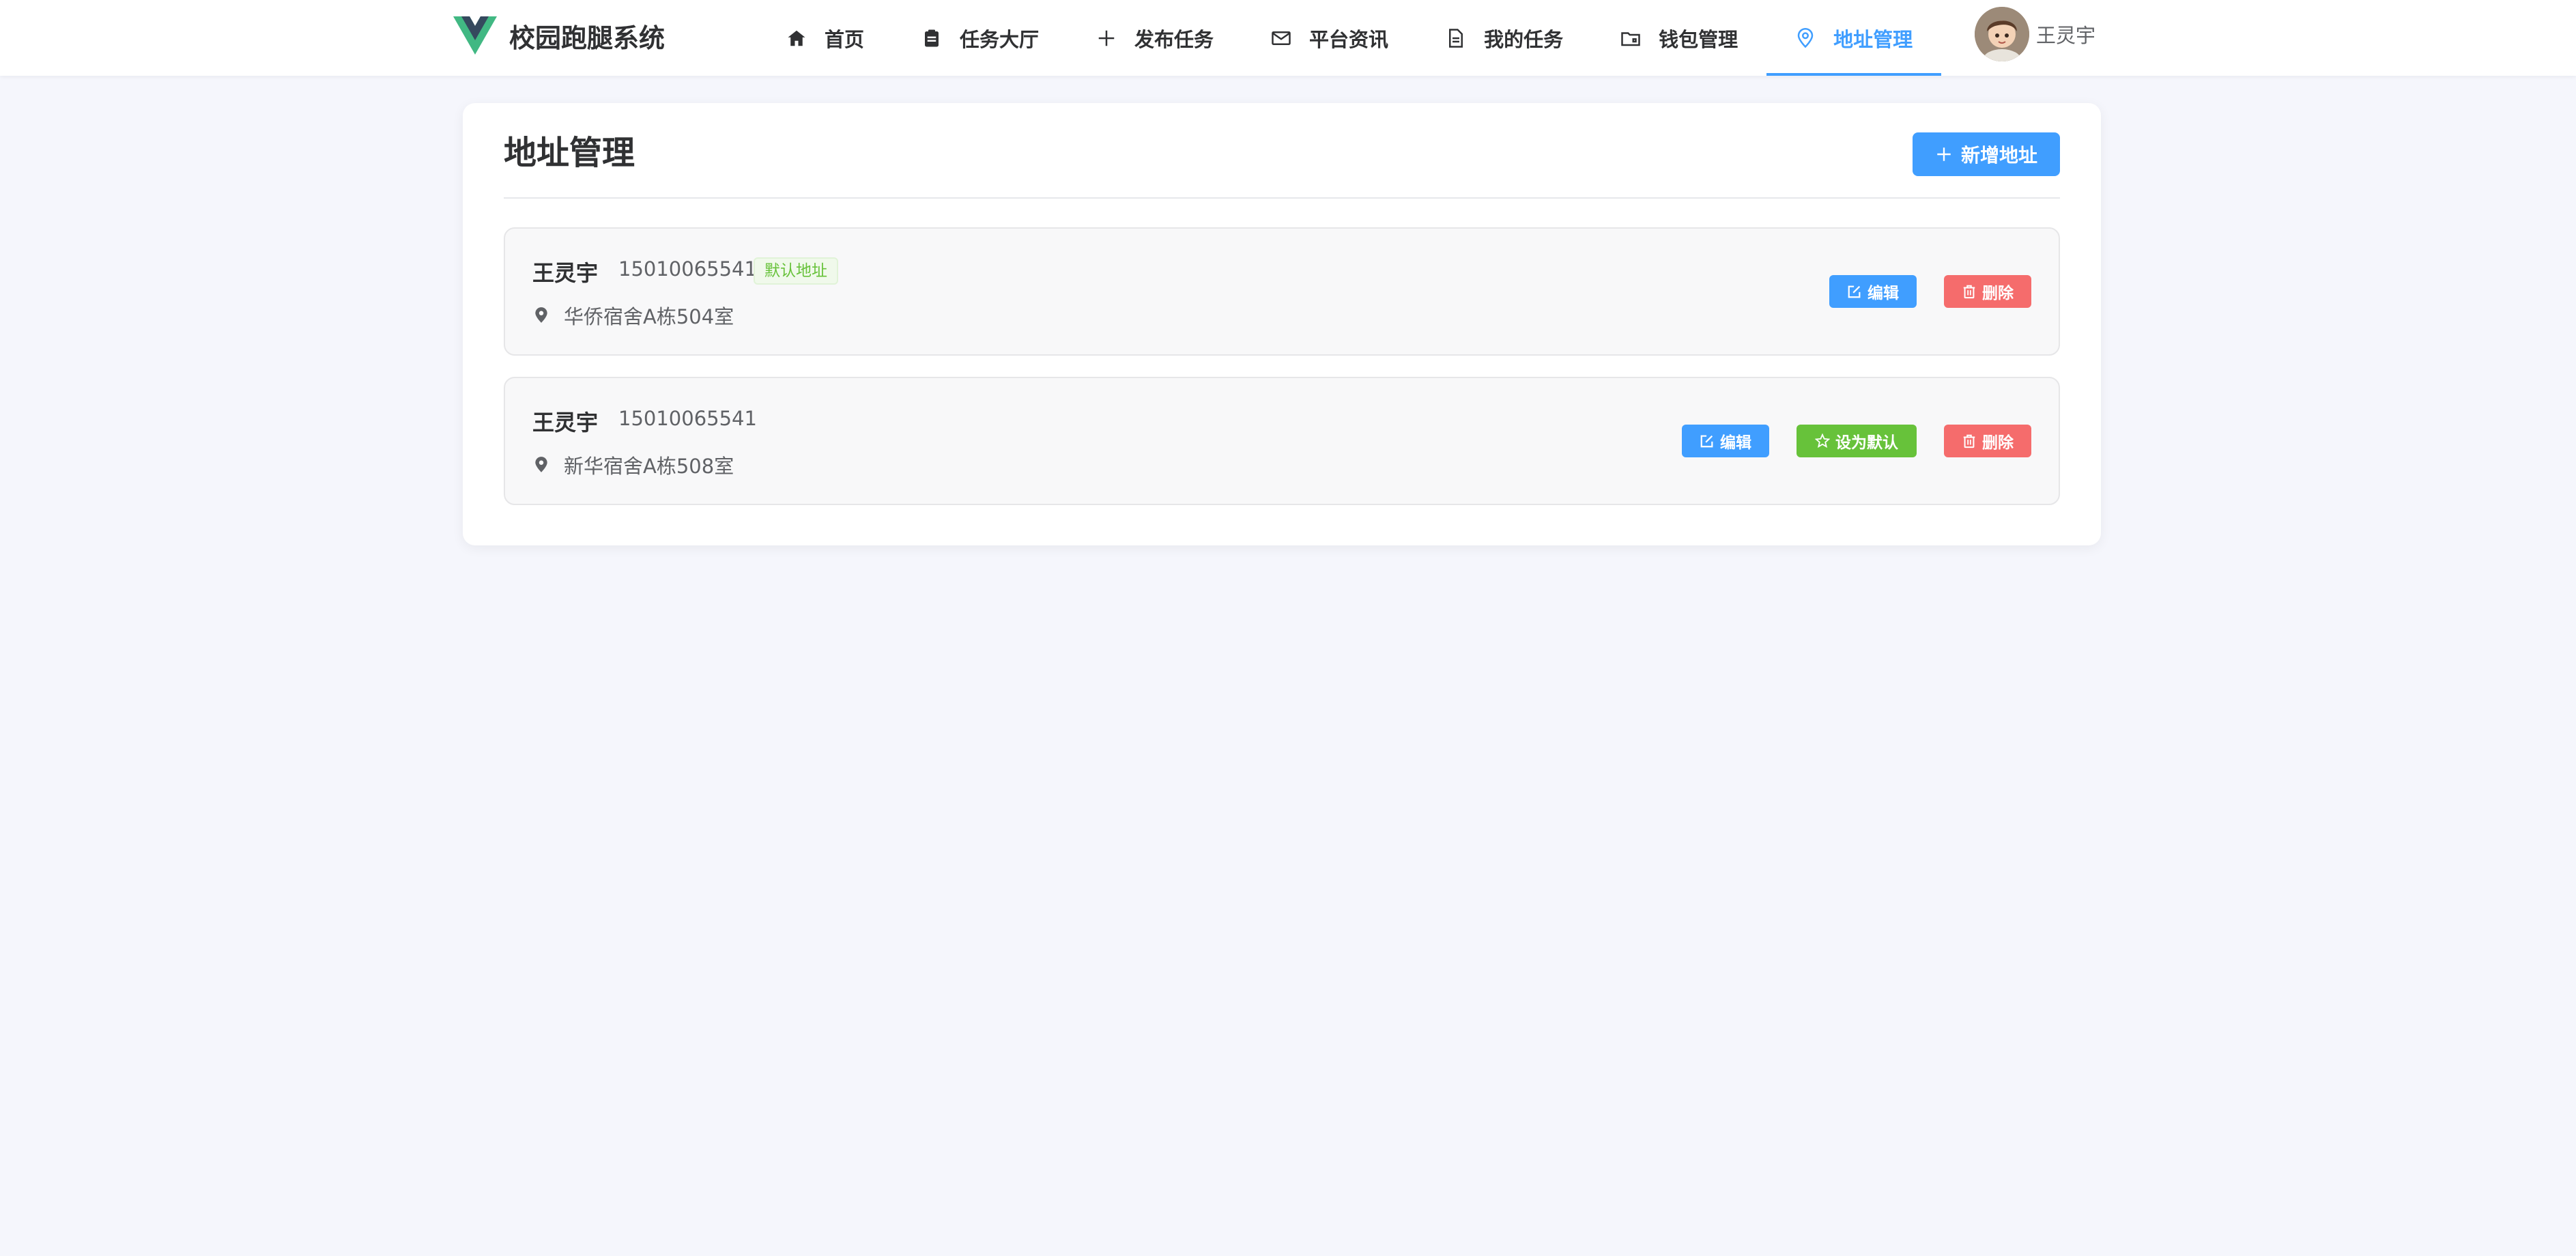 Image resolution: width=2576 pixels, height=1256 pixels. Describe the element at coordinates (796, 271) in the screenshot. I see `default-address-badge: 默认地址` at that location.